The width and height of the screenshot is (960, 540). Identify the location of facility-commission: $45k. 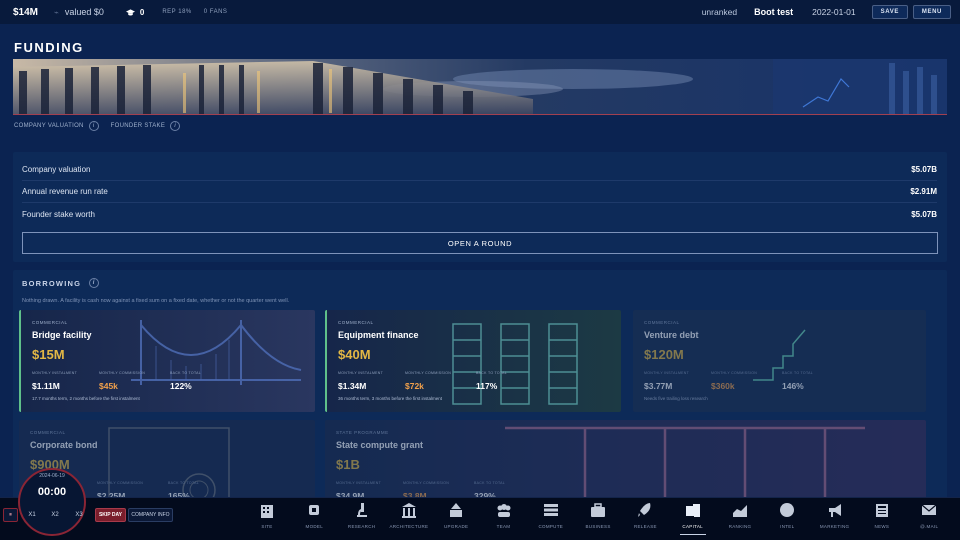
(108, 386).